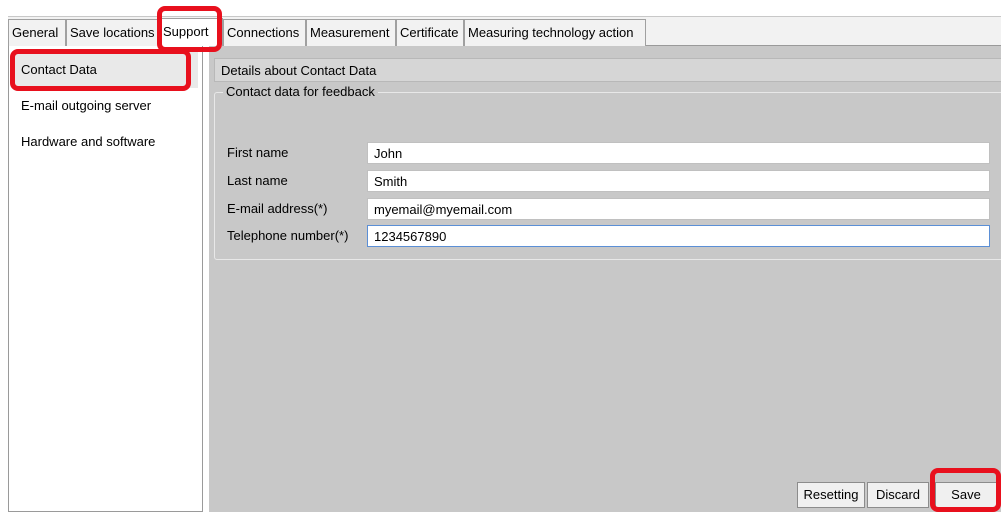 The image size is (1001, 512). I want to click on tab-save-locations: Save locations, so click(112, 32).